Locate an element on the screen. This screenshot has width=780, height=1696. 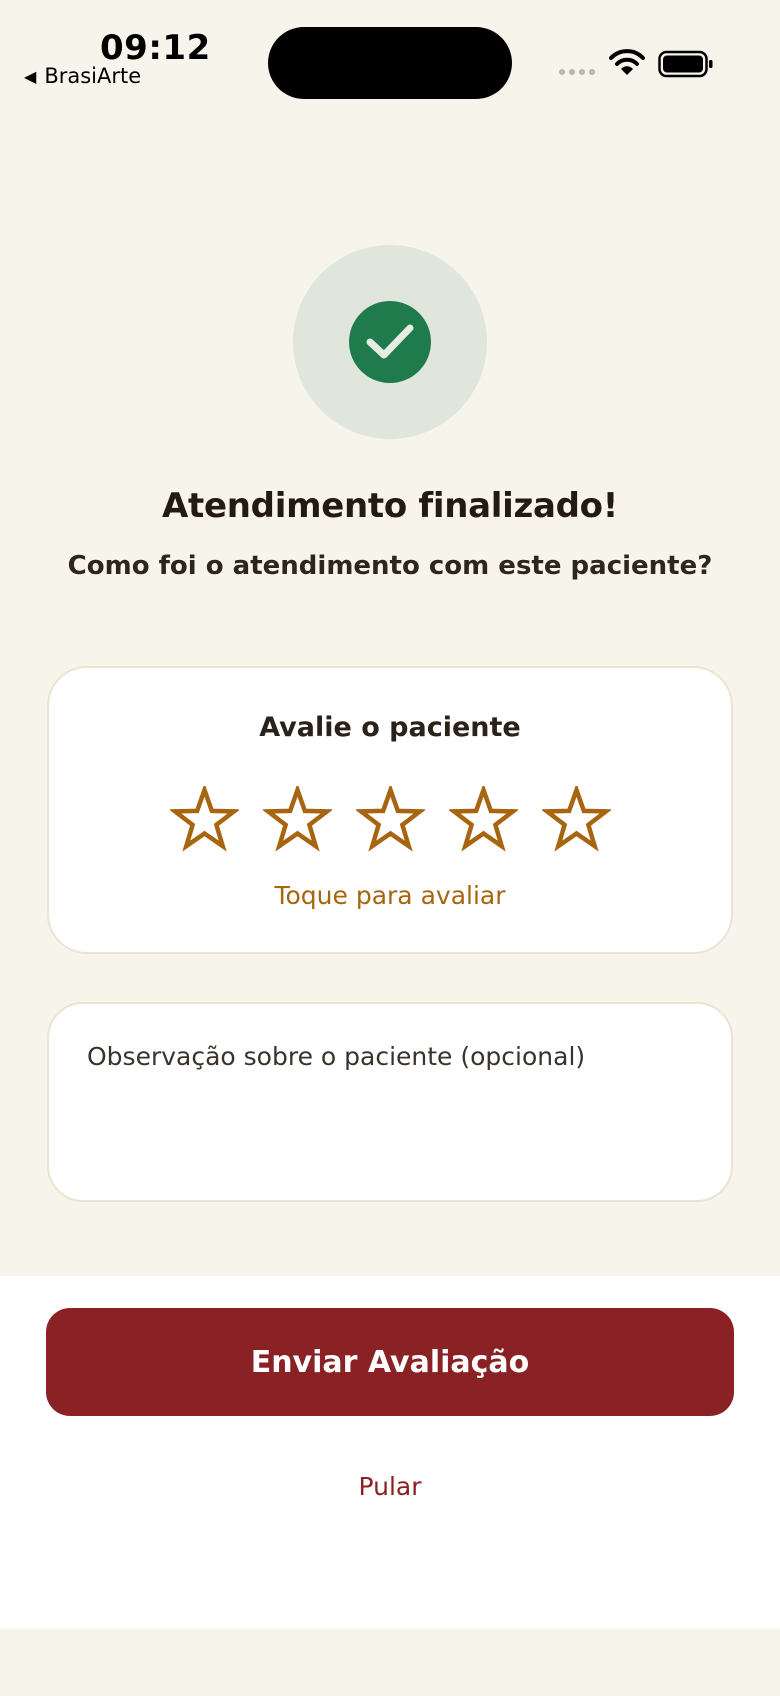
success-indicator is located at coordinates (390, 342).